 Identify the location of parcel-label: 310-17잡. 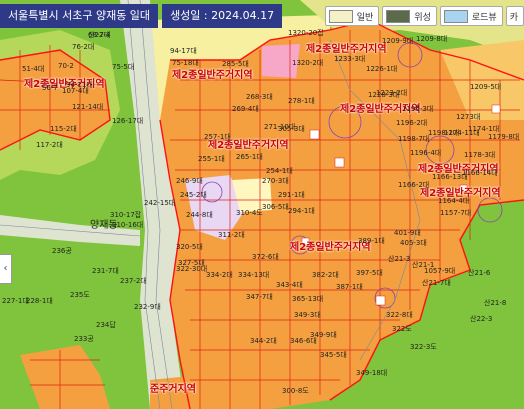
(126, 215).